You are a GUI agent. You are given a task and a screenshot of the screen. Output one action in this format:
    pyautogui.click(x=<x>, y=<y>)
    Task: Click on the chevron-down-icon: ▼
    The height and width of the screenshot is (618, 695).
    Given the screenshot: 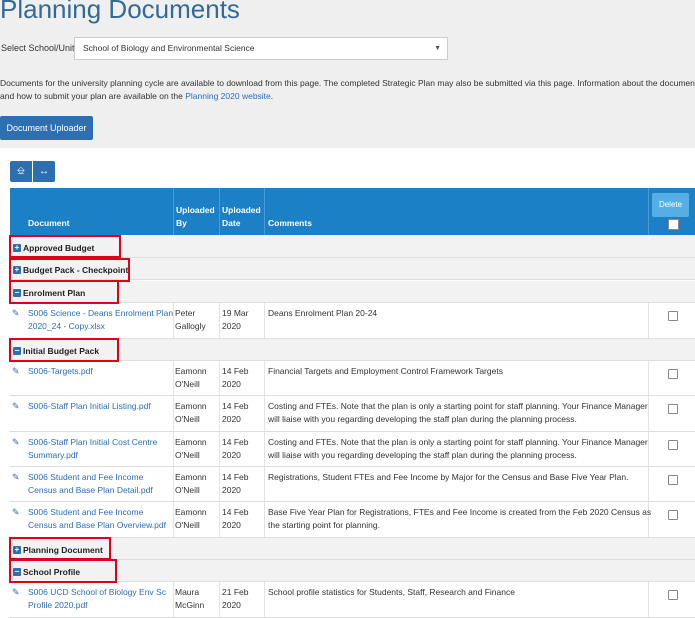 What is the action you would take?
    pyautogui.click(x=437, y=48)
    